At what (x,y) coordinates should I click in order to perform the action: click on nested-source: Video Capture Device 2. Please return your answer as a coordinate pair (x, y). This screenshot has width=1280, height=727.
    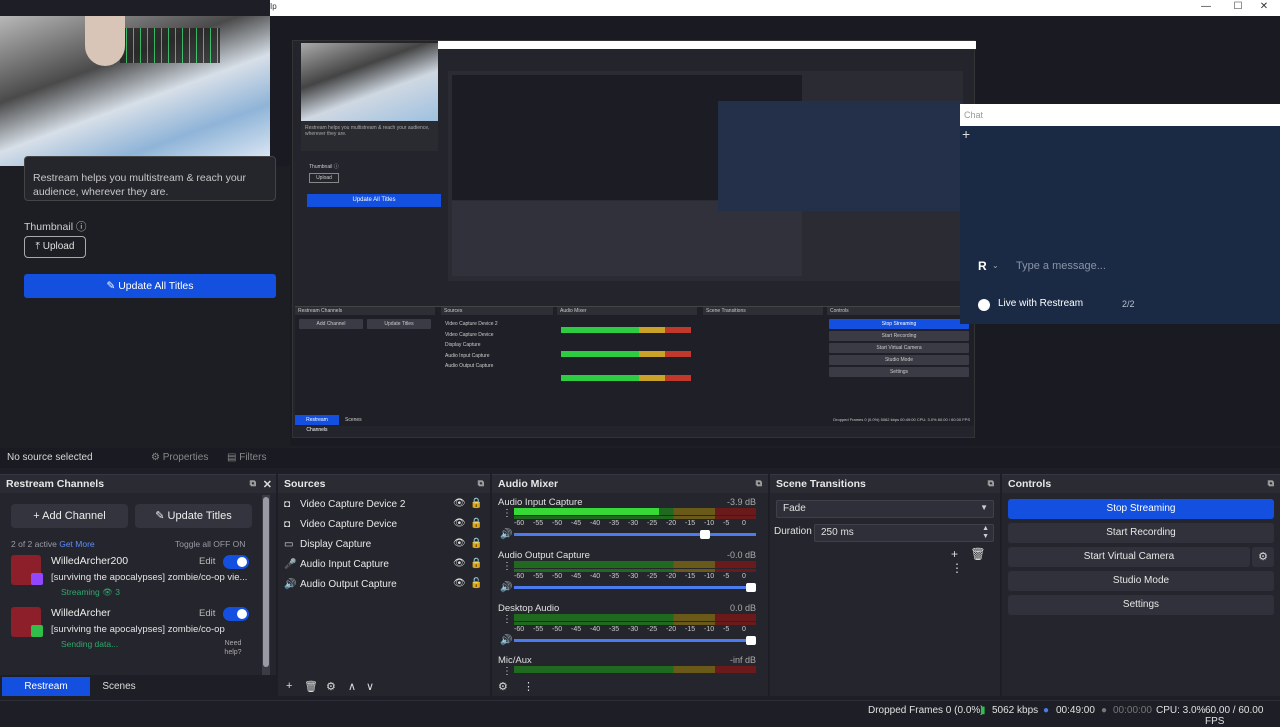
    Looking at the image, I should click on (471, 324).